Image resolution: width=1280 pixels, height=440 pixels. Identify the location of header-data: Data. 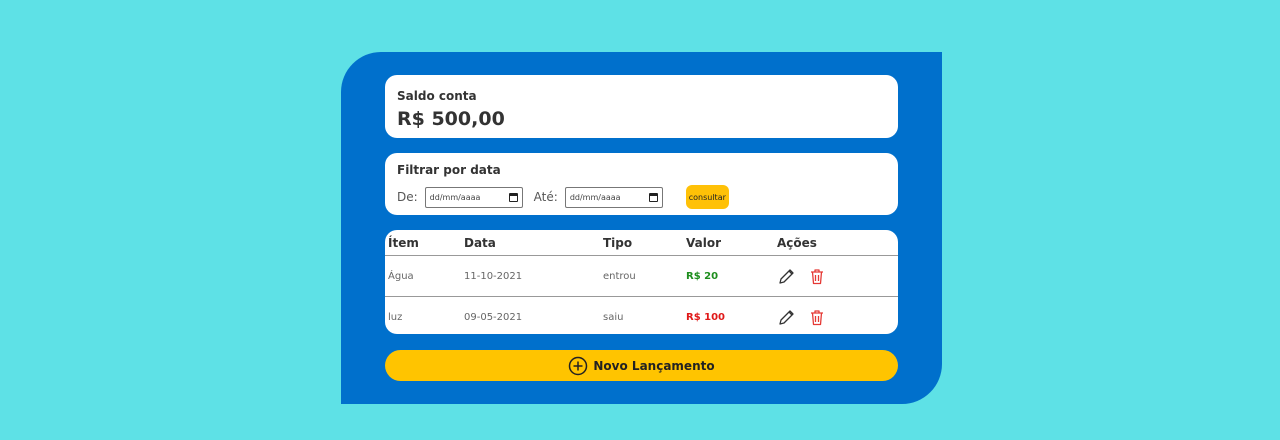
(480, 242).